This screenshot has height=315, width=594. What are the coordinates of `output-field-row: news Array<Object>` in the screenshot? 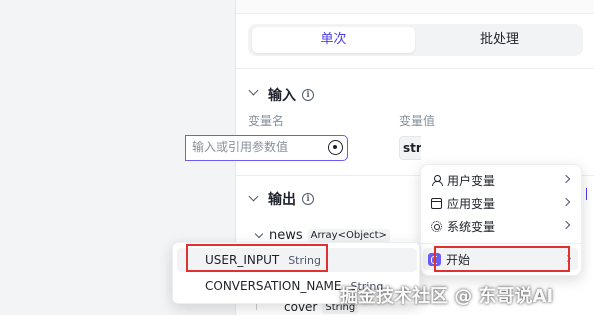 It's located at (322, 235).